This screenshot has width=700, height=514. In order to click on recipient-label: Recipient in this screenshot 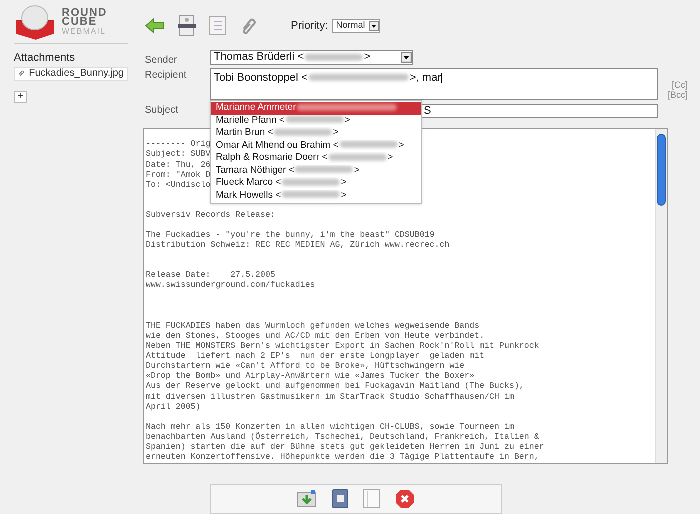, I will do `click(166, 75)`.